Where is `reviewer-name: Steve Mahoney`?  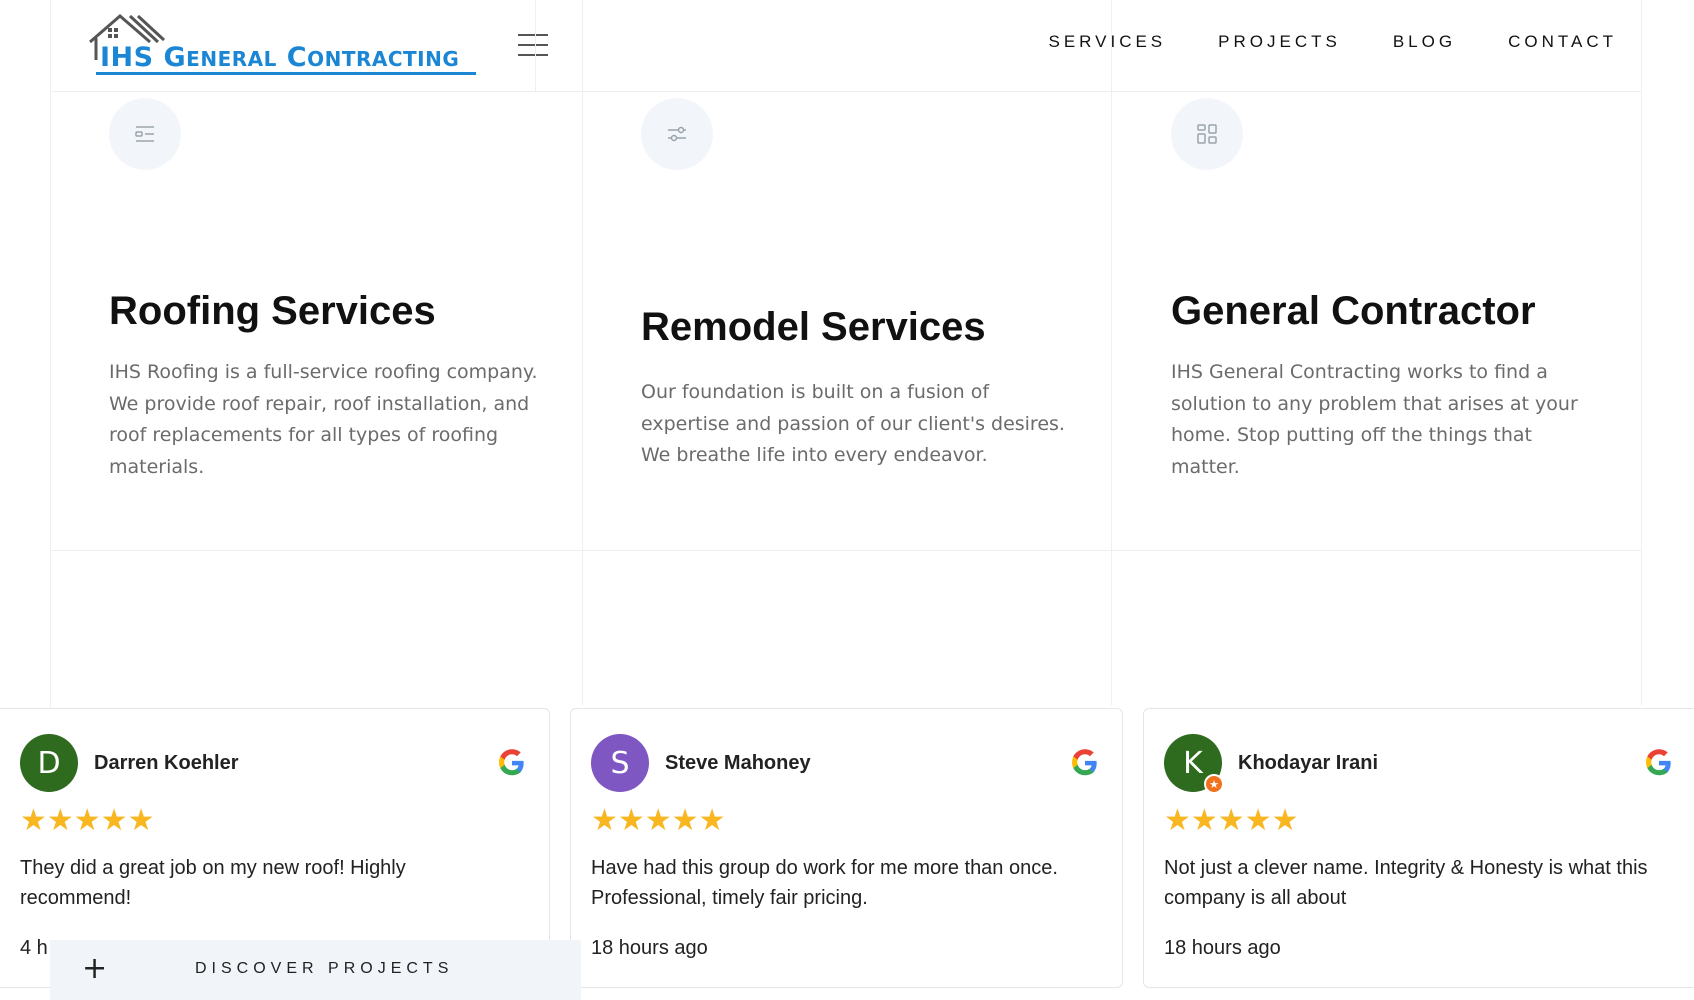
reviewer-name: Steve Mahoney is located at coordinates (738, 763).